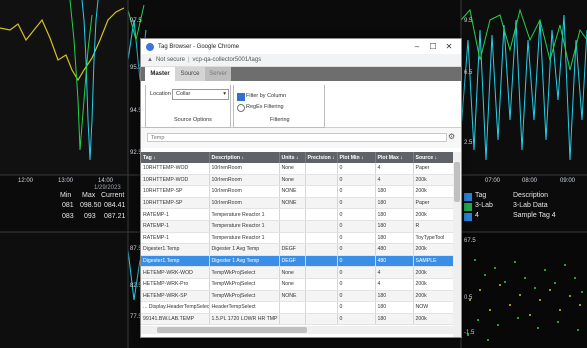  I want to click on cell-tag: HETEMP-WRK-WOD, so click(175, 272).